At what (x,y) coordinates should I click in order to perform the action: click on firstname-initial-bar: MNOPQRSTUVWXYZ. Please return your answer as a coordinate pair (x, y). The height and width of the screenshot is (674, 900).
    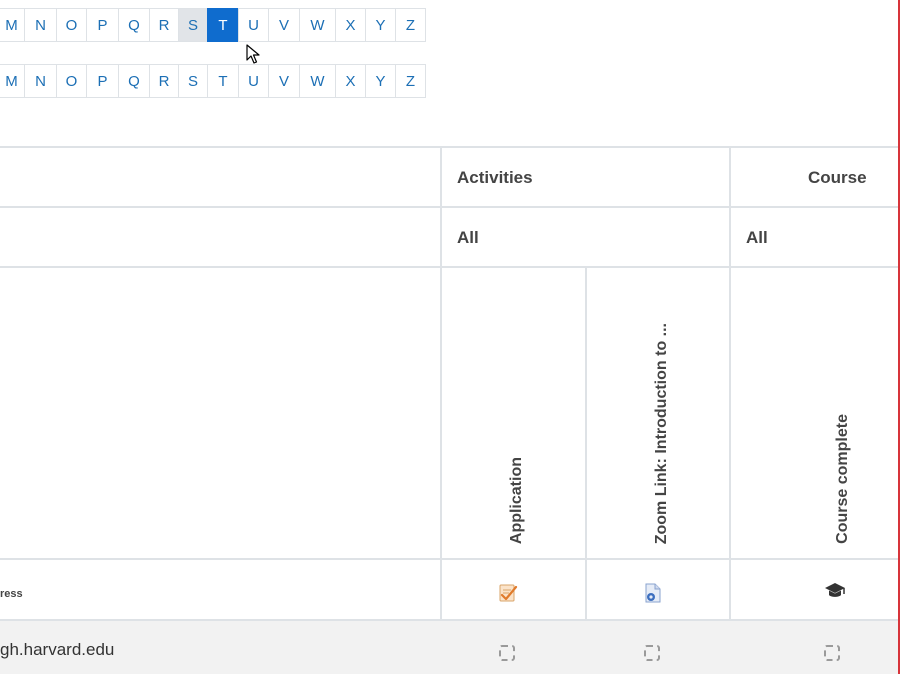
    Looking at the image, I should click on (213, 25).